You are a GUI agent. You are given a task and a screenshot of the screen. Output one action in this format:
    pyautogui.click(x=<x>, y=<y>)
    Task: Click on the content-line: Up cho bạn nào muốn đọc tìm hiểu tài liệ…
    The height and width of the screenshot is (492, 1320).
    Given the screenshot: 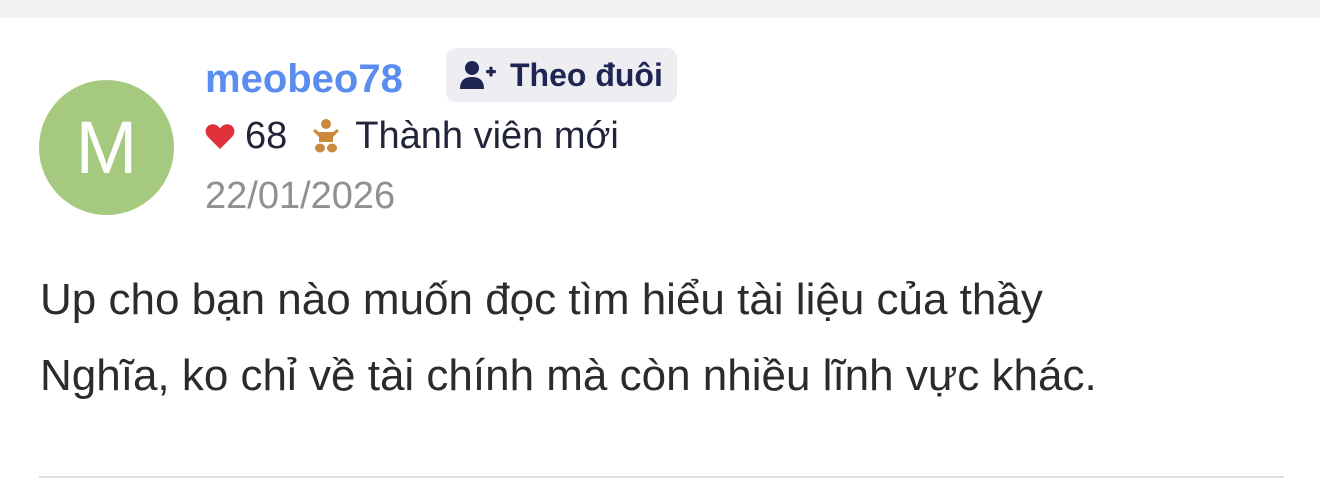 What is the action you would take?
    pyautogui.click(x=541, y=299)
    